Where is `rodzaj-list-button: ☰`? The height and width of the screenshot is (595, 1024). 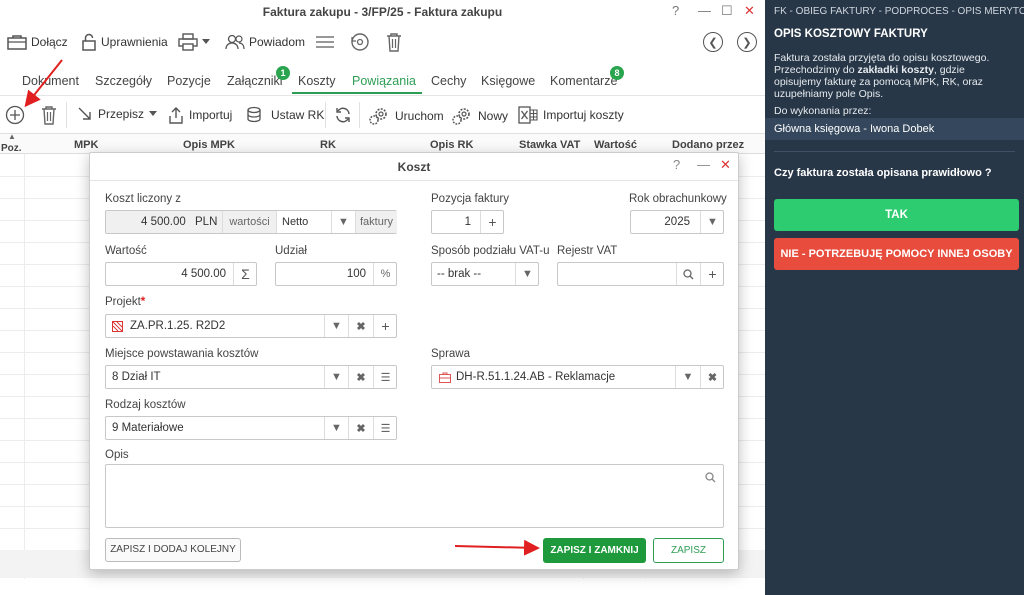
rodzaj-list-button: ☰ is located at coordinates (385, 428).